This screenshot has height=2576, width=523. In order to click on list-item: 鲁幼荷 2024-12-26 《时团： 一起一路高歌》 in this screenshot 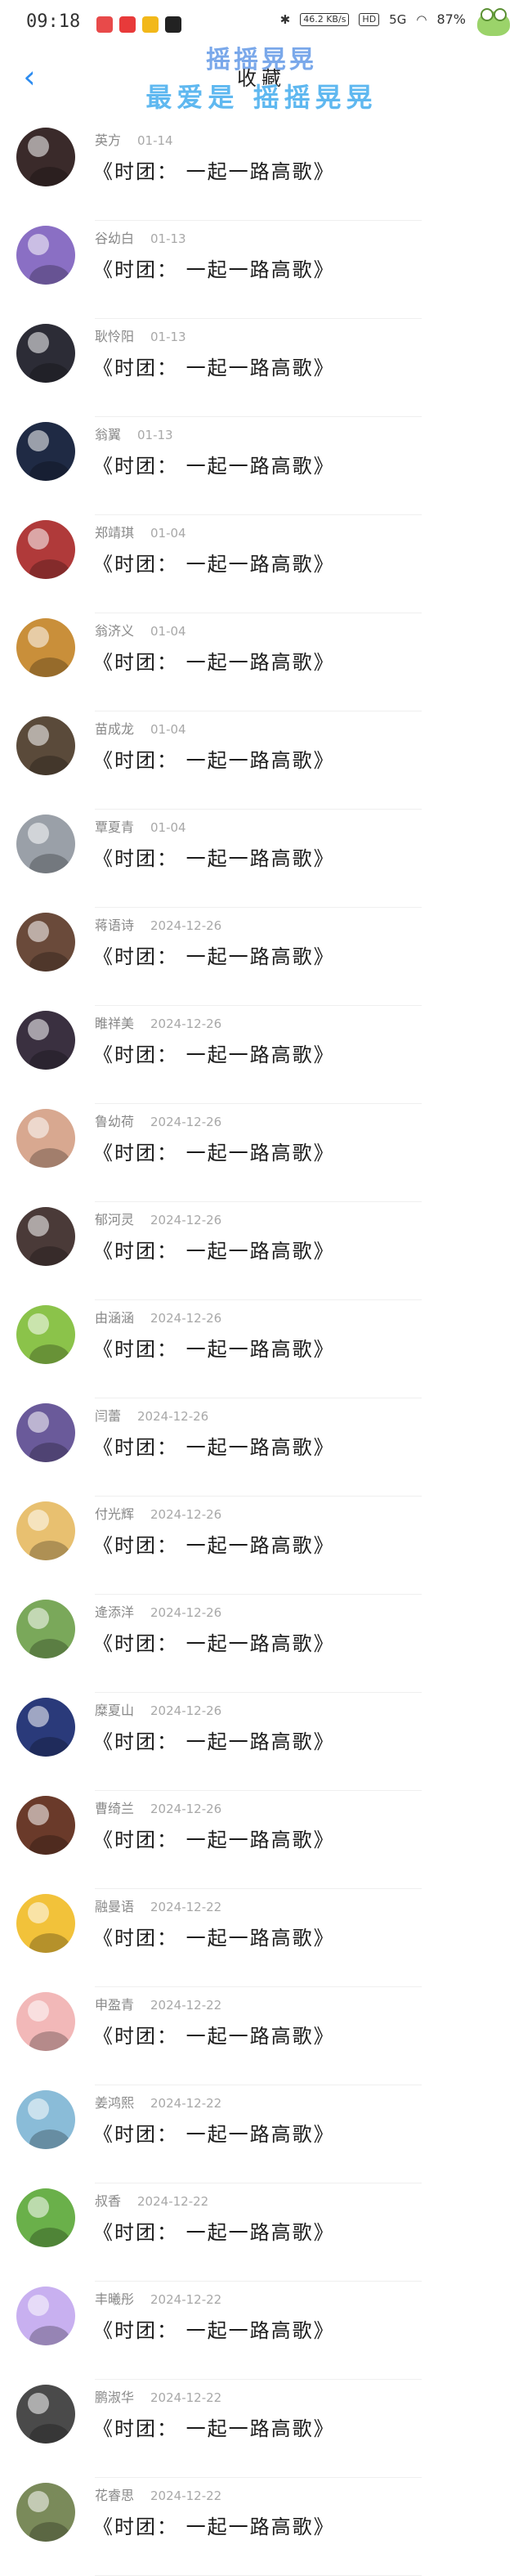, I will do `click(261, 1153)`.